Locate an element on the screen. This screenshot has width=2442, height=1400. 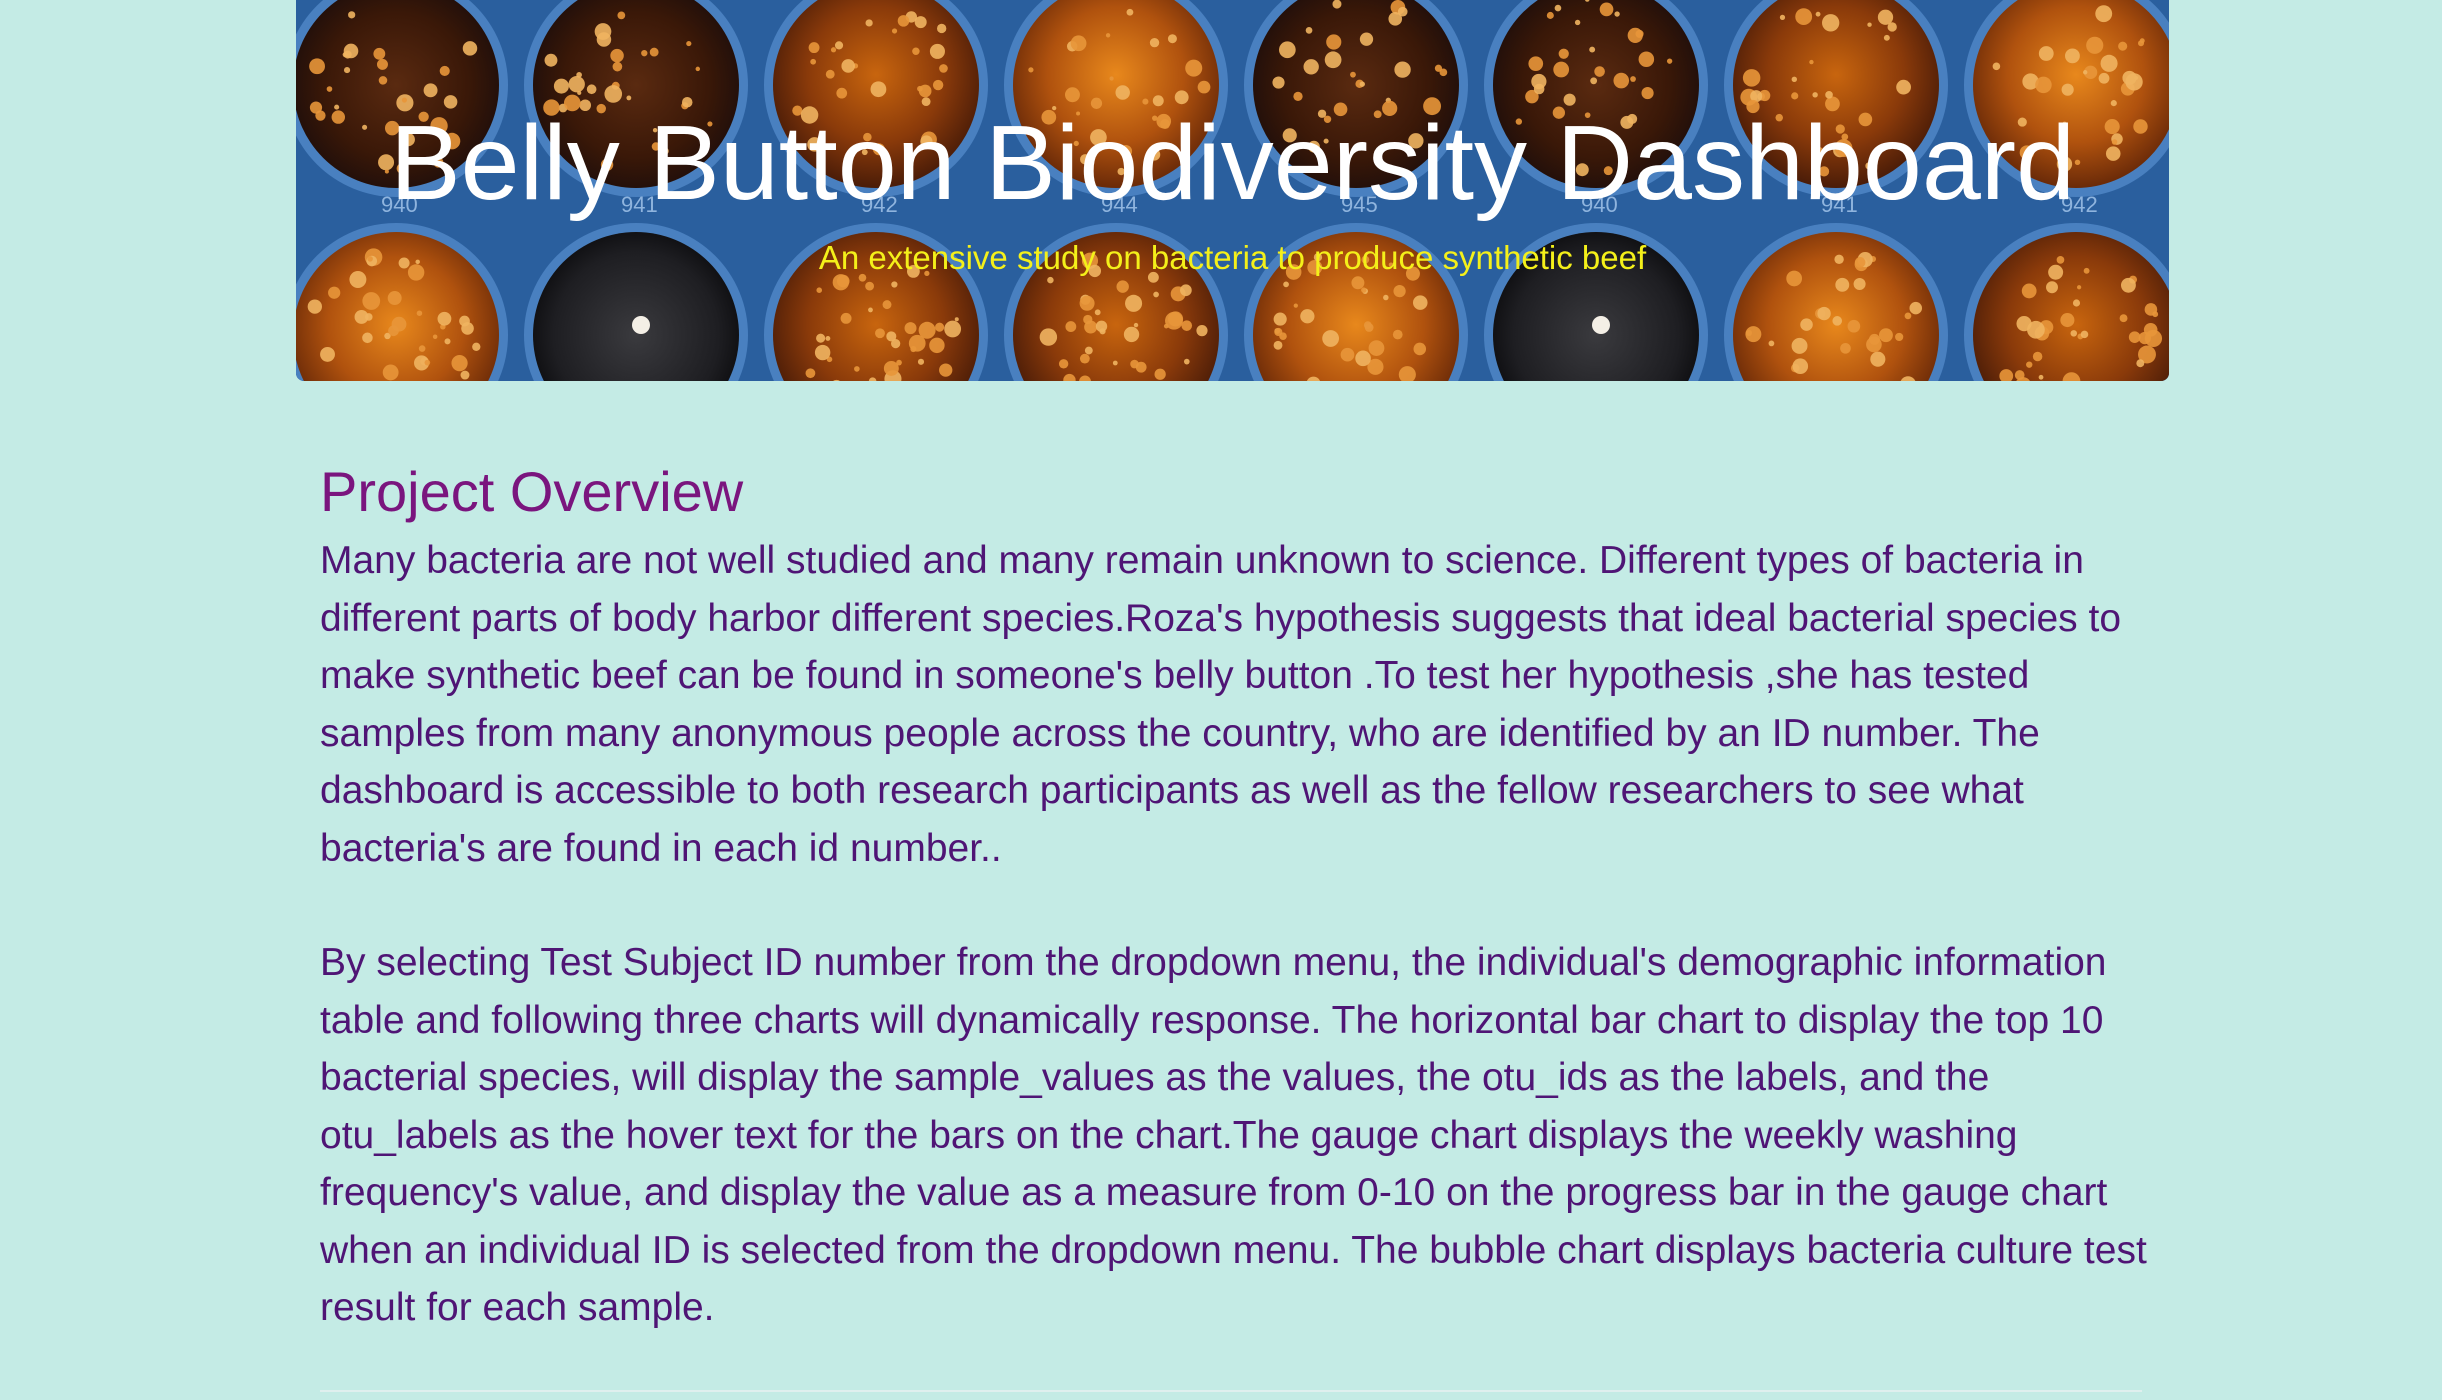
dashboard-title: Belly Button Biodiversity Dashboard is located at coordinates (1232, 163).